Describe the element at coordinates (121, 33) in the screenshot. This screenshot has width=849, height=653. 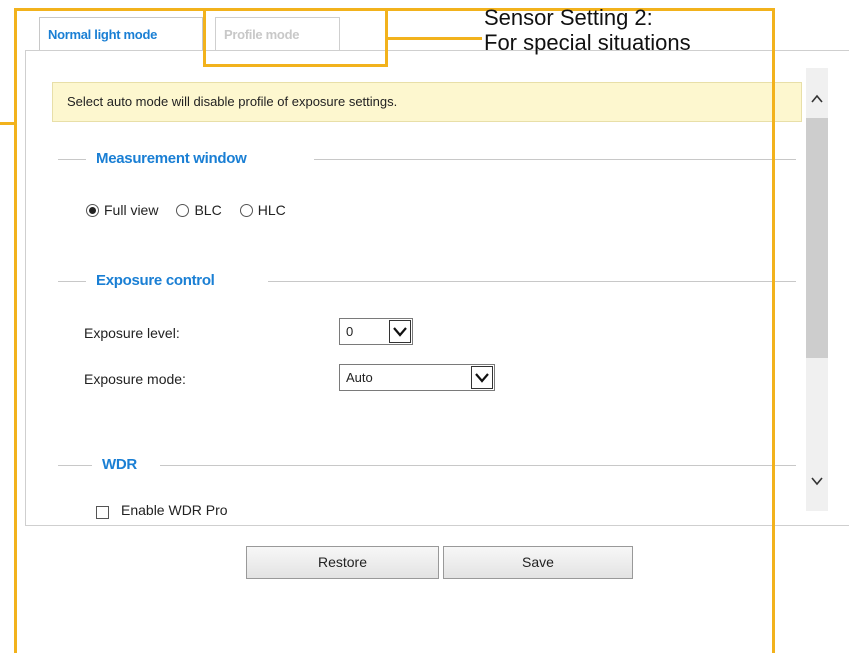
I see `tab-normal-light-mode: Normal light mode` at that location.